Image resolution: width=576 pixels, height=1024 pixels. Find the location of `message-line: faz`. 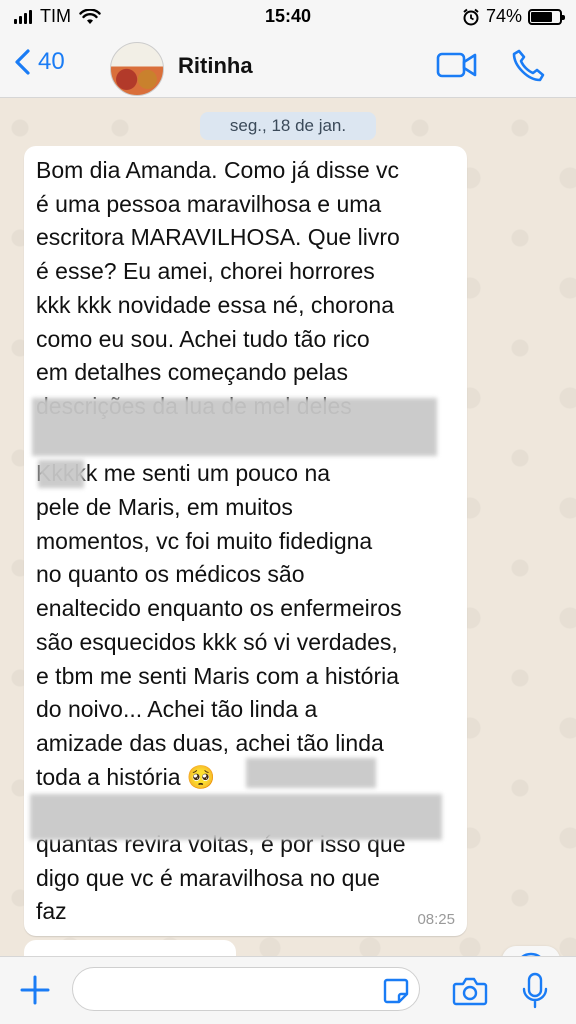

message-line: faz is located at coordinates (51, 911).